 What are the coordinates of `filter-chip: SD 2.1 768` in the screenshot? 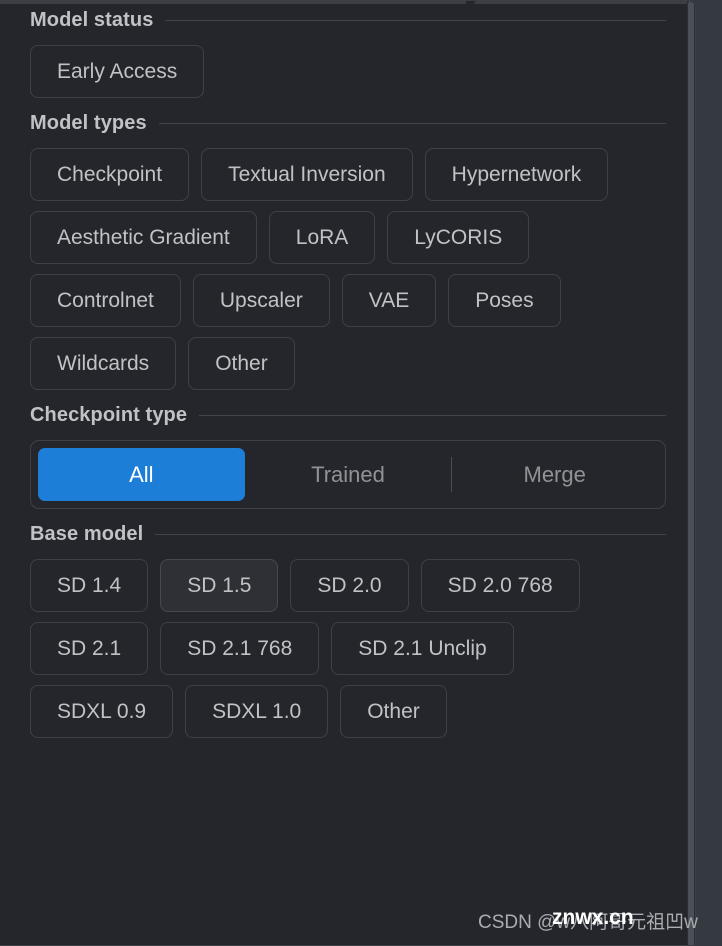 It's located at (240, 648).